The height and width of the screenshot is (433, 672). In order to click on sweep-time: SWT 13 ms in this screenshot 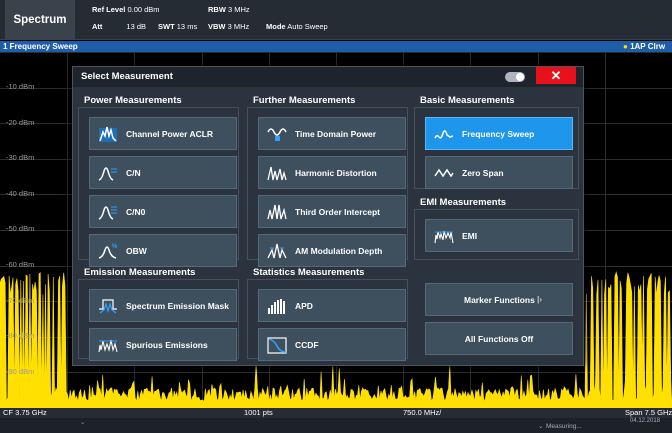, I will do `click(177, 26)`.